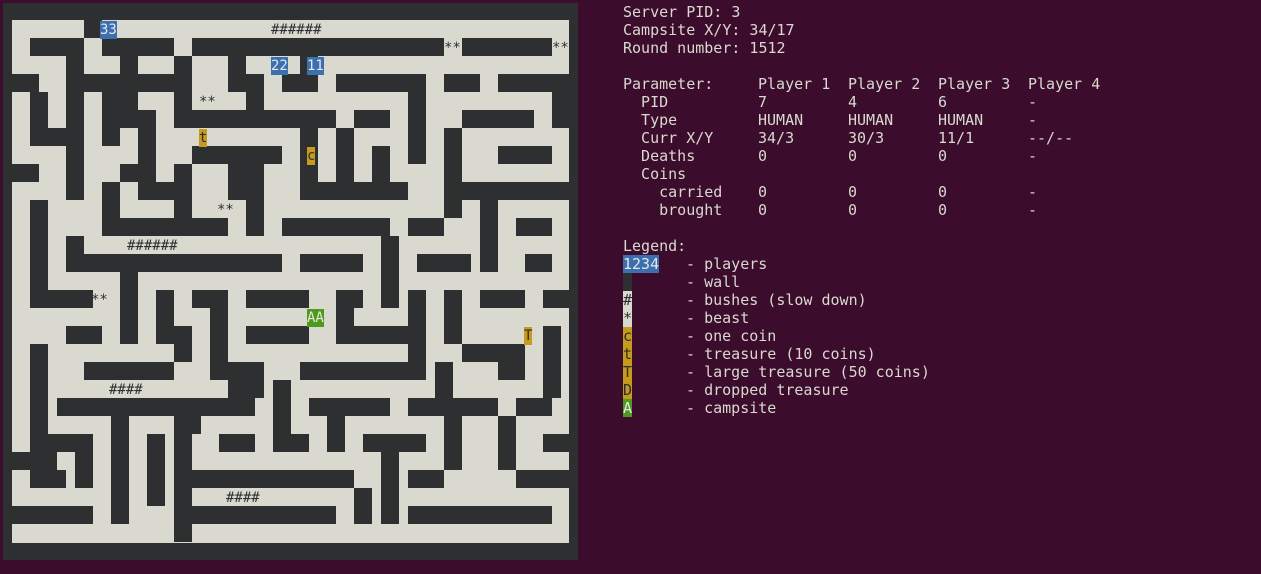 The width and height of the screenshot is (1261, 574). I want to click on param-cell: 6, so click(943, 102).